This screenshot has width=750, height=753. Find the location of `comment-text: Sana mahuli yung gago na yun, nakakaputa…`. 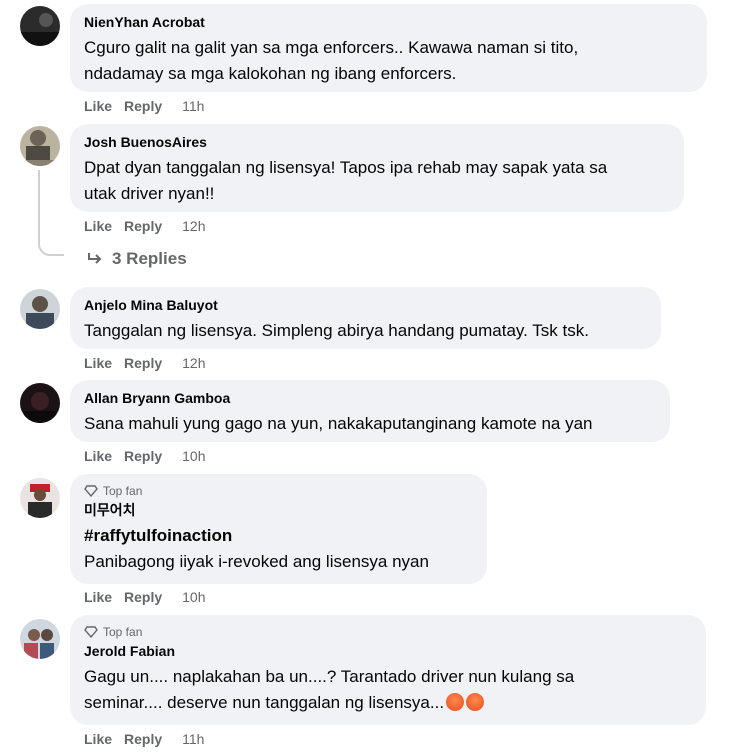

comment-text: Sana mahuli yung gago na yun, nakakaputa… is located at coordinates (338, 423).